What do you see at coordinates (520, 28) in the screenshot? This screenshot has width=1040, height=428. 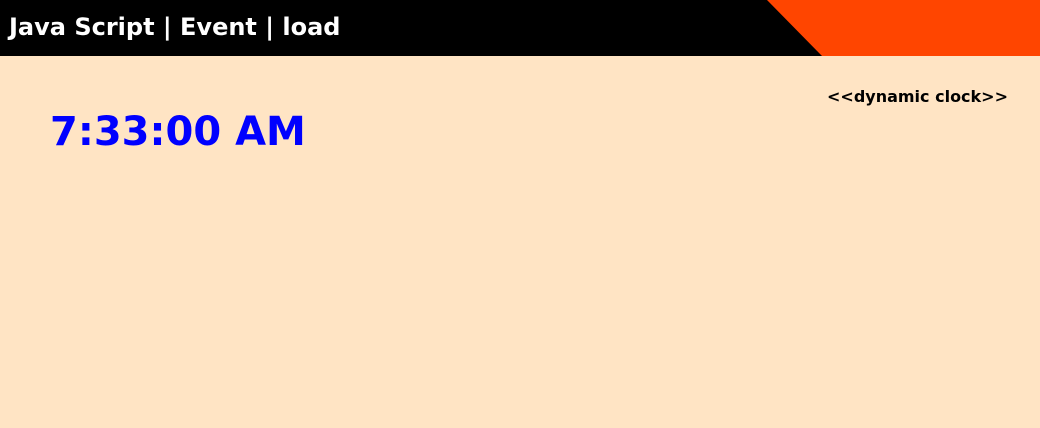 I see `page-header: Java Script | Event | load` at bounding box center [520, 28].